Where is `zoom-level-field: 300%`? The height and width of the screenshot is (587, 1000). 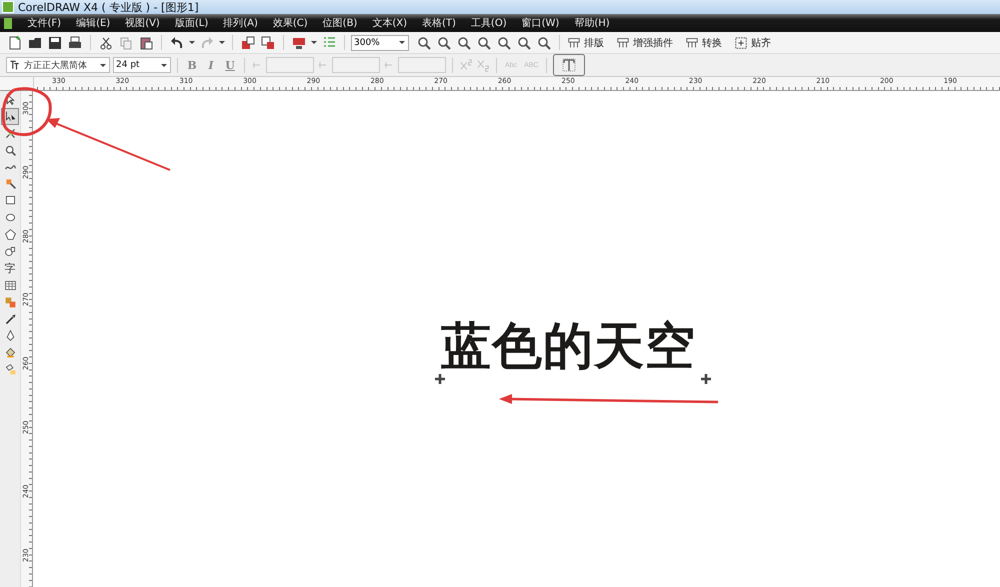 zoom-level-field: 300% is located at coordinates (380, 42).